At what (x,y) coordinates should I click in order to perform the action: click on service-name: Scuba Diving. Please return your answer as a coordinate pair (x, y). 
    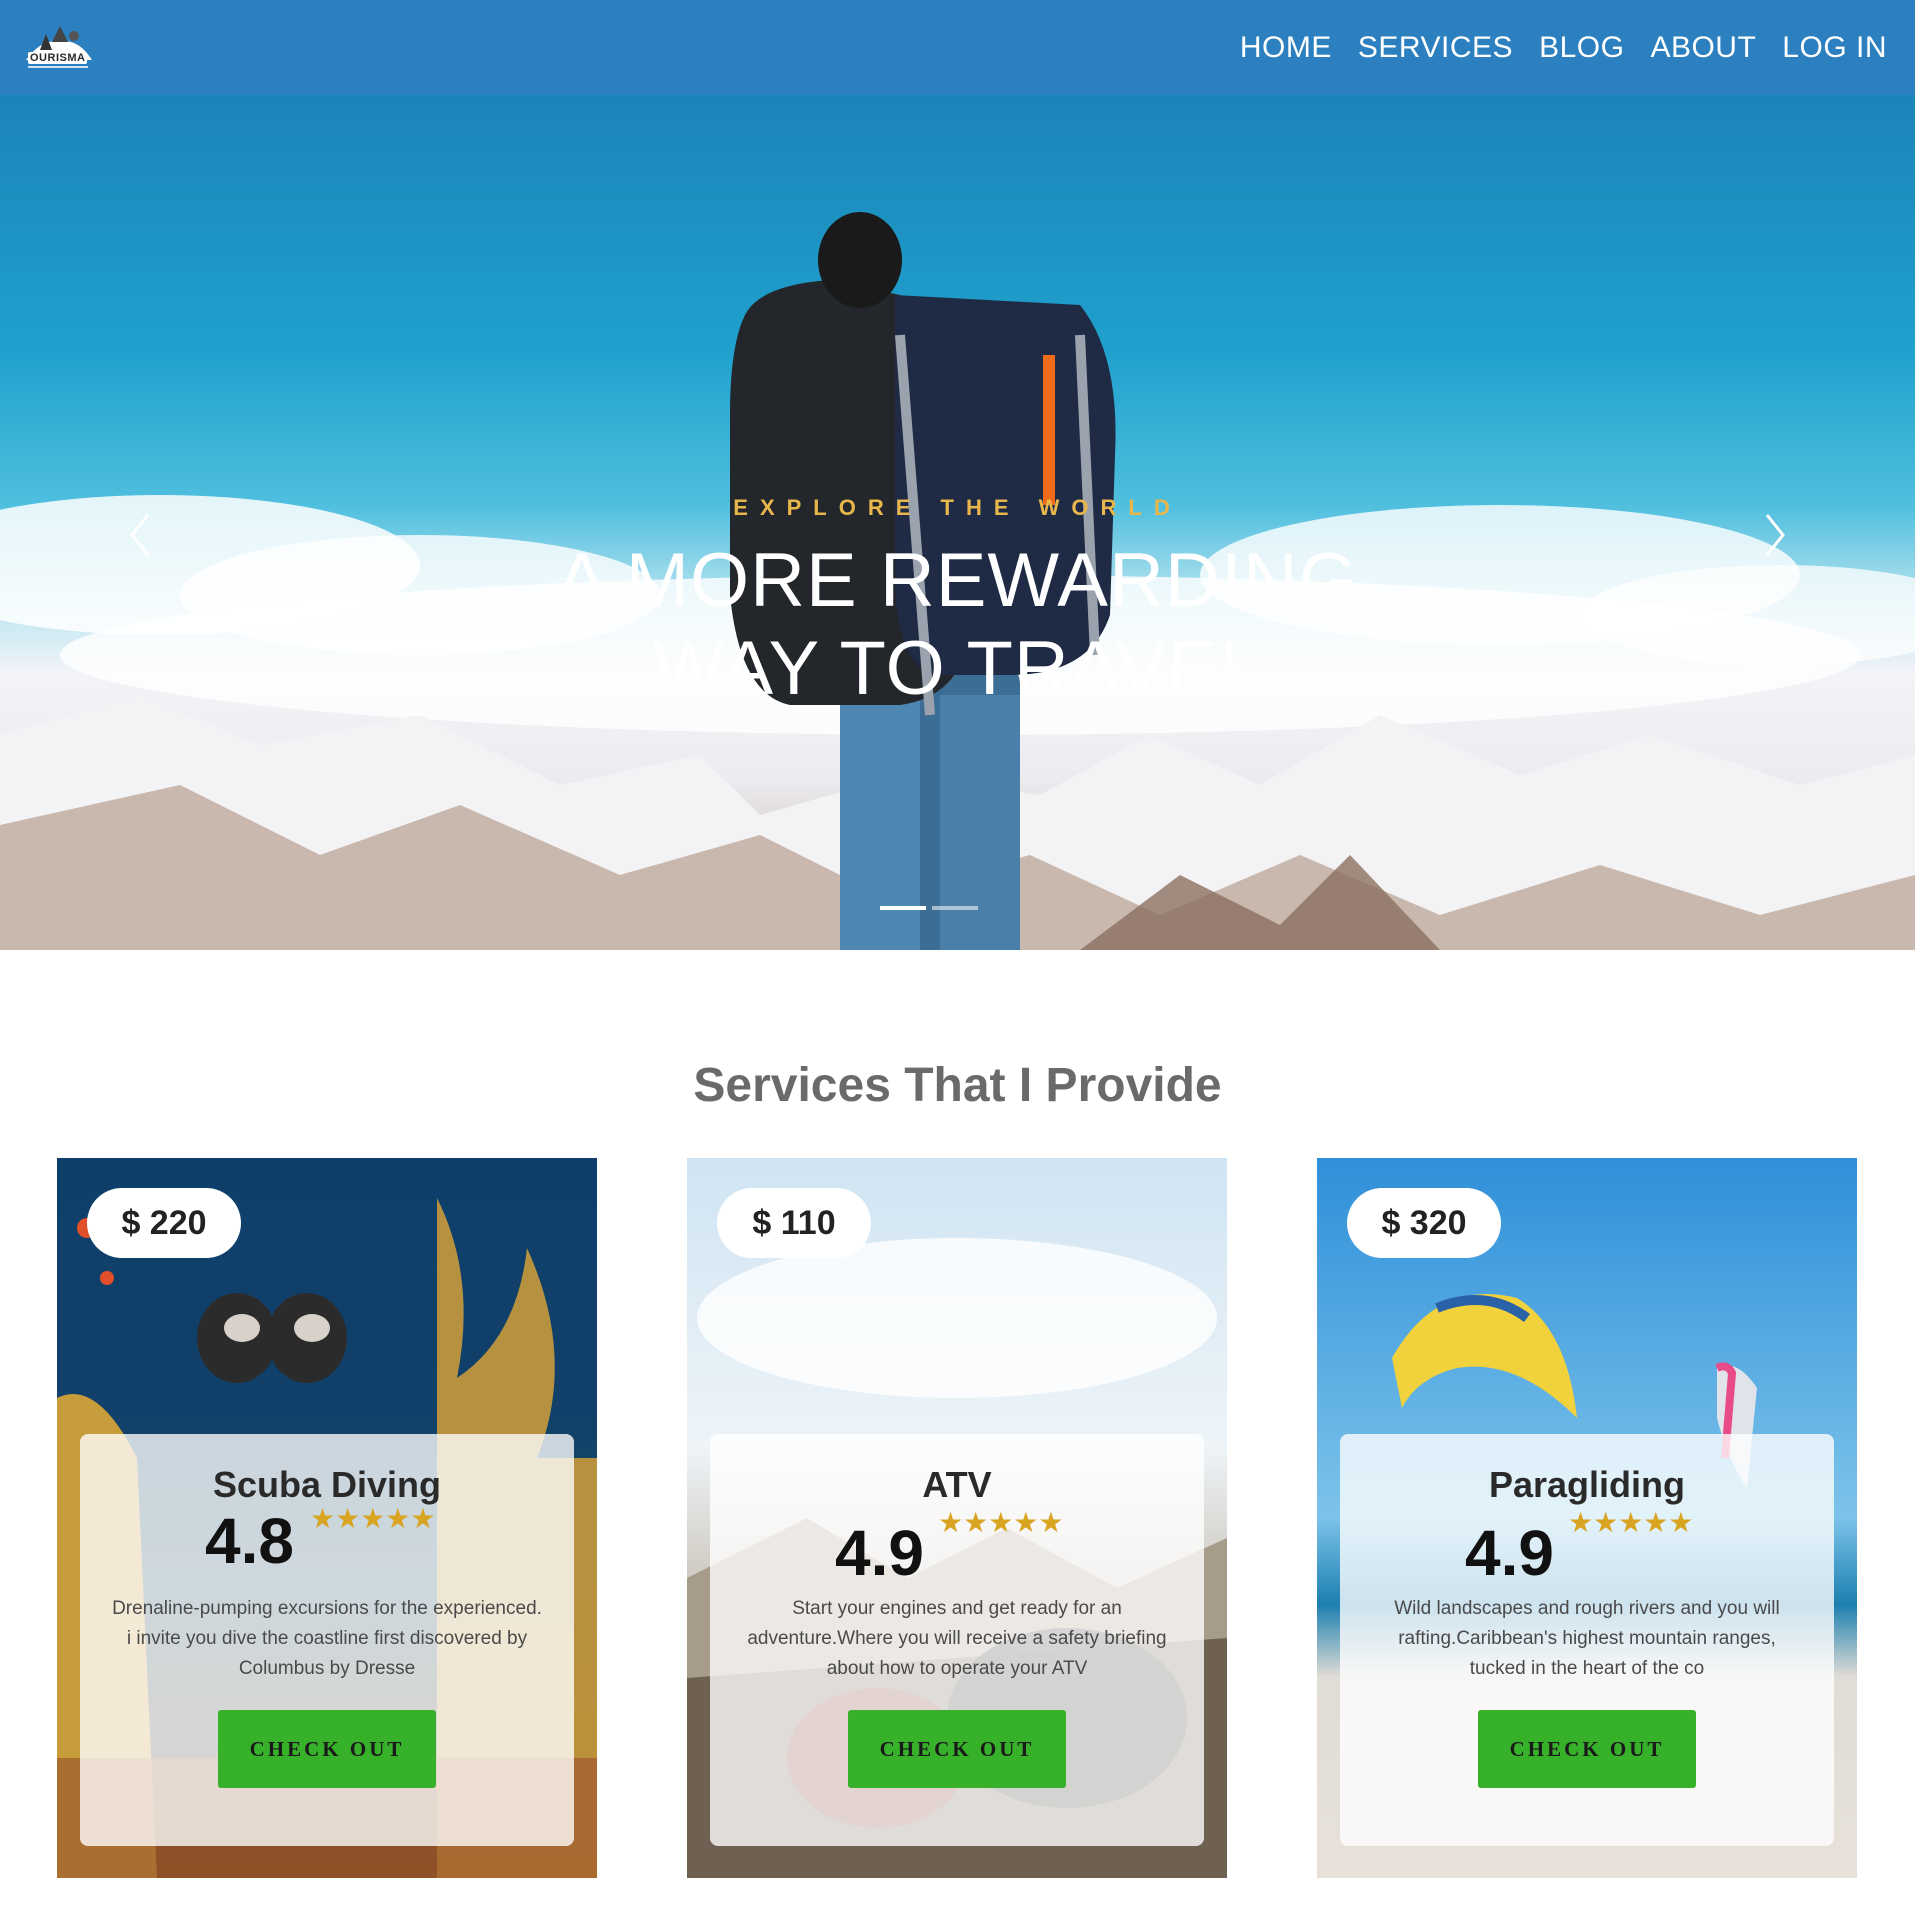
    Looking at the image, I should click on (327, 1484).